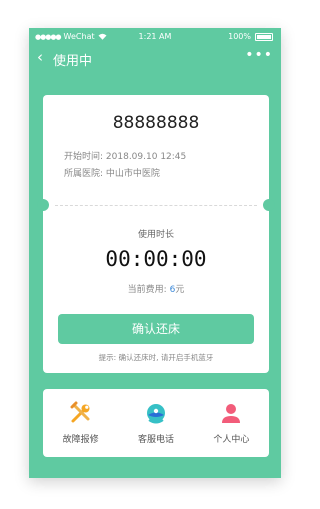  I want to click on battery-icon, so click(264, 36).